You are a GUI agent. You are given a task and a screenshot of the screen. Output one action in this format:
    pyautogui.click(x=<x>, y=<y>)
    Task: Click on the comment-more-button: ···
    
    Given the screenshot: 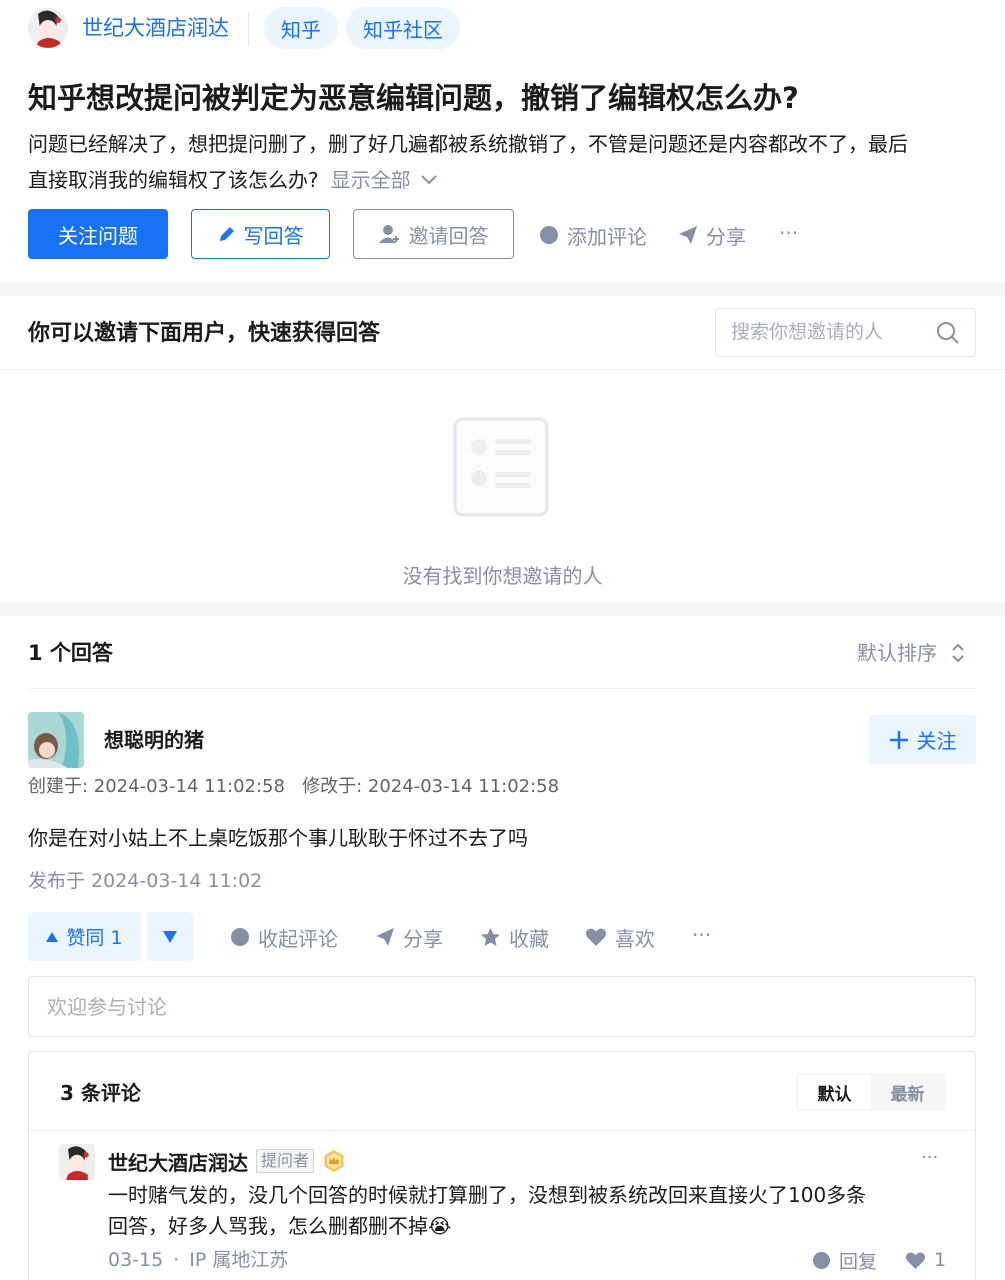 What is the action you would take?
    pyautogui.click(x=929, y=1158)
    